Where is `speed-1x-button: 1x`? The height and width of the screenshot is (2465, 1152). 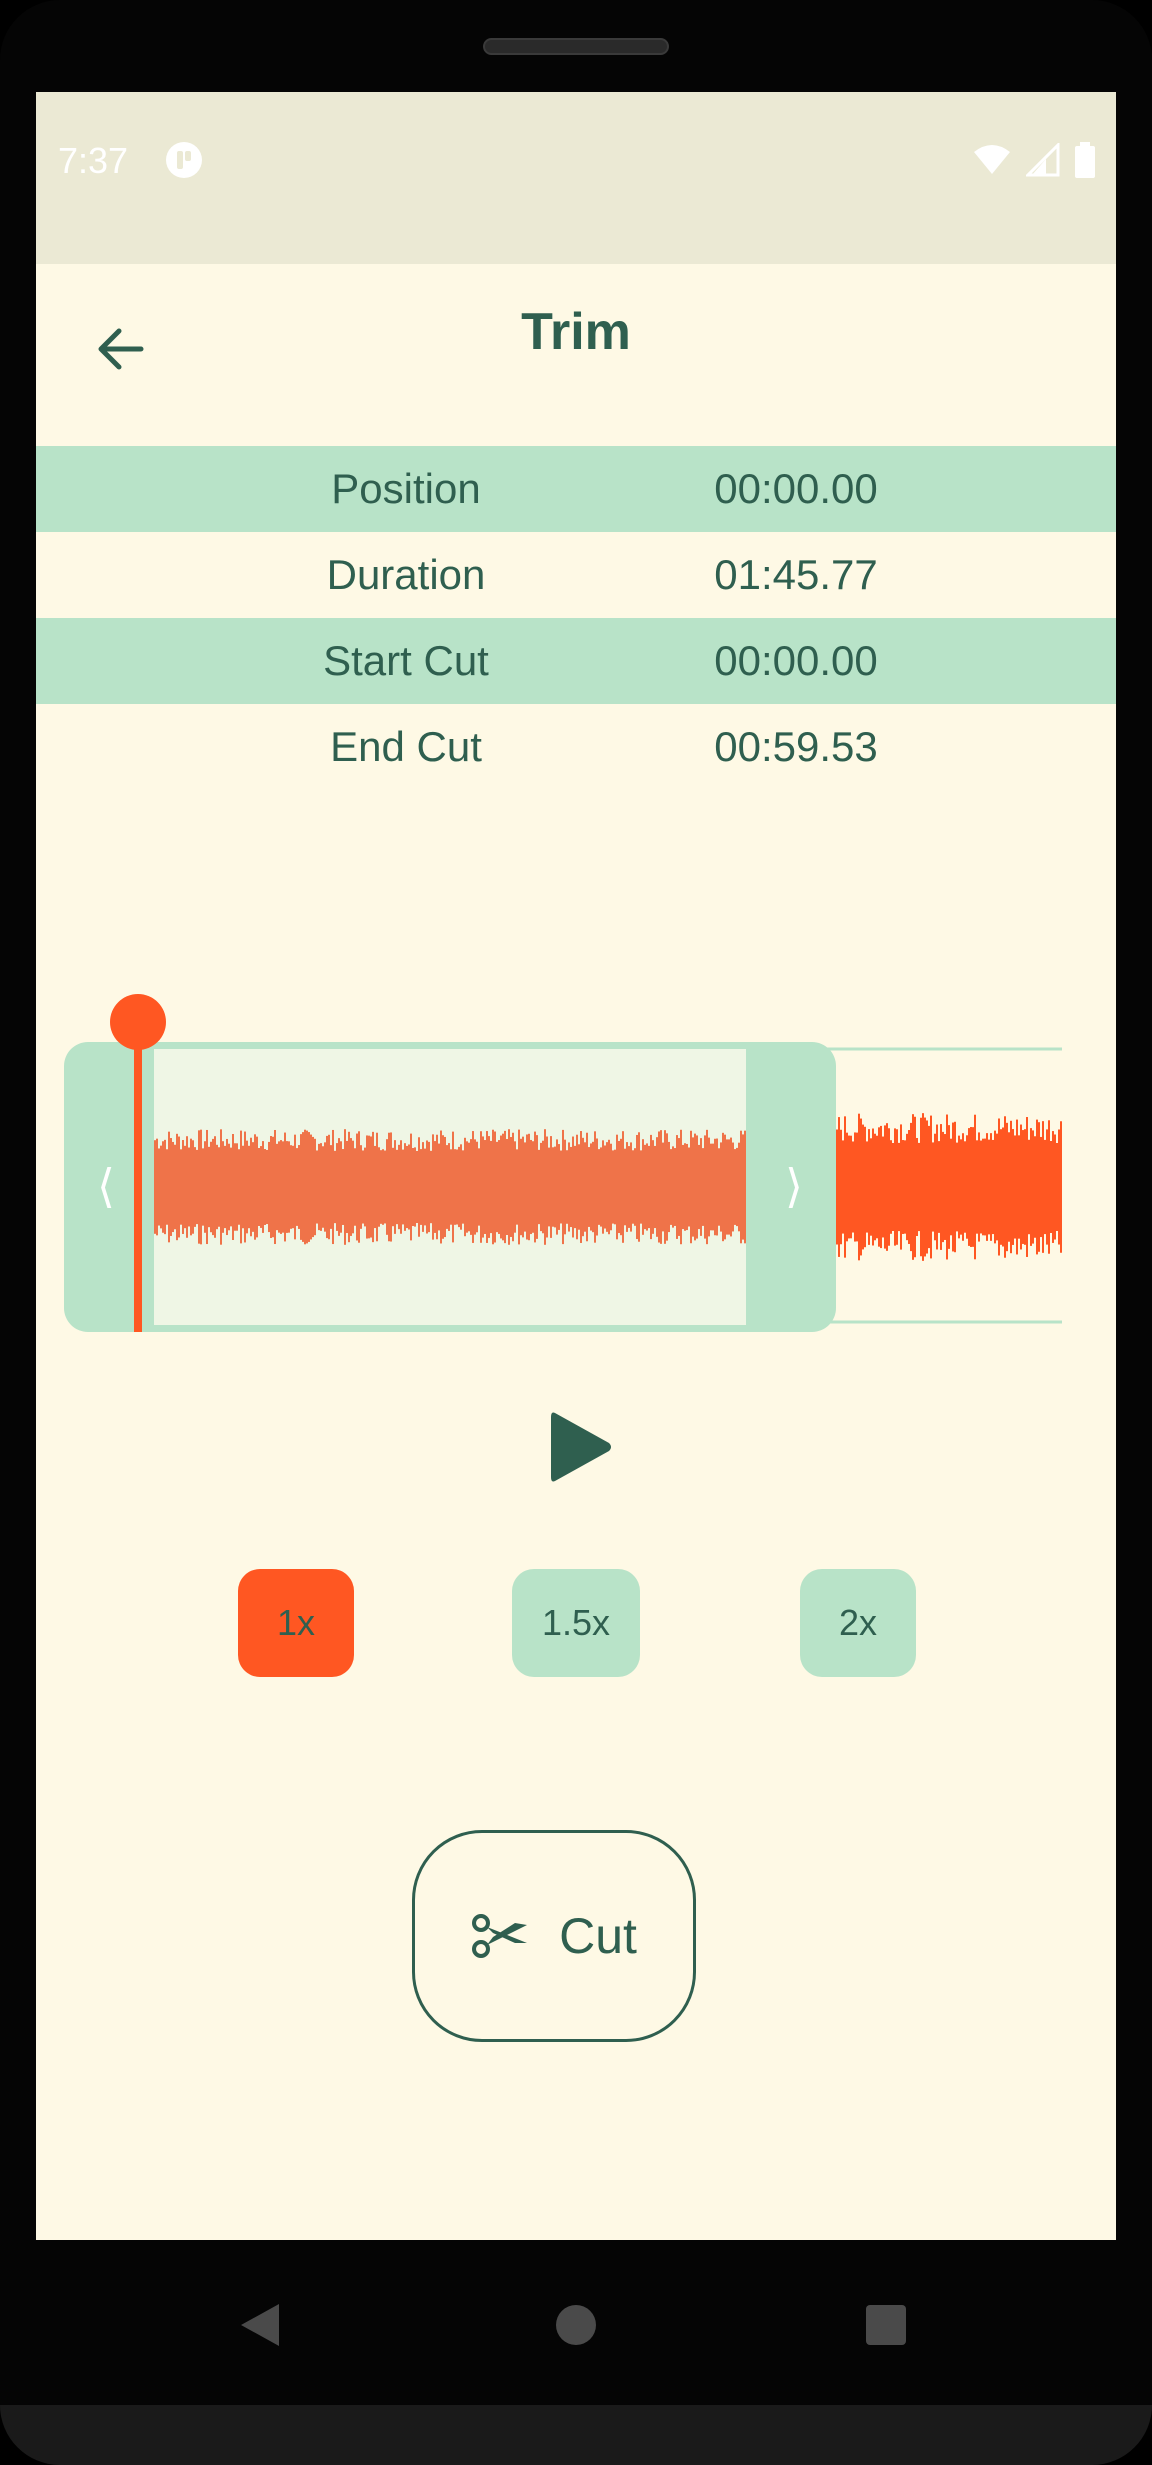
speed-1x-button: 1x is located at coordinates (296, 1623).